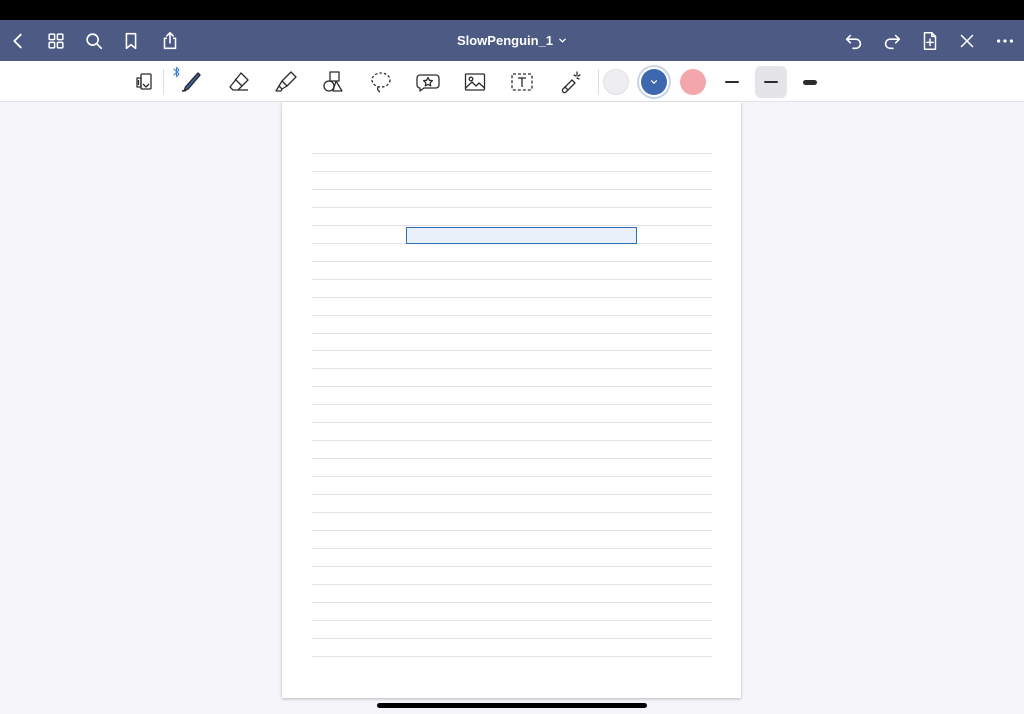 The width and height of the screenshot is (1024, 714). I want to click on text-icon, so click(522, 82).